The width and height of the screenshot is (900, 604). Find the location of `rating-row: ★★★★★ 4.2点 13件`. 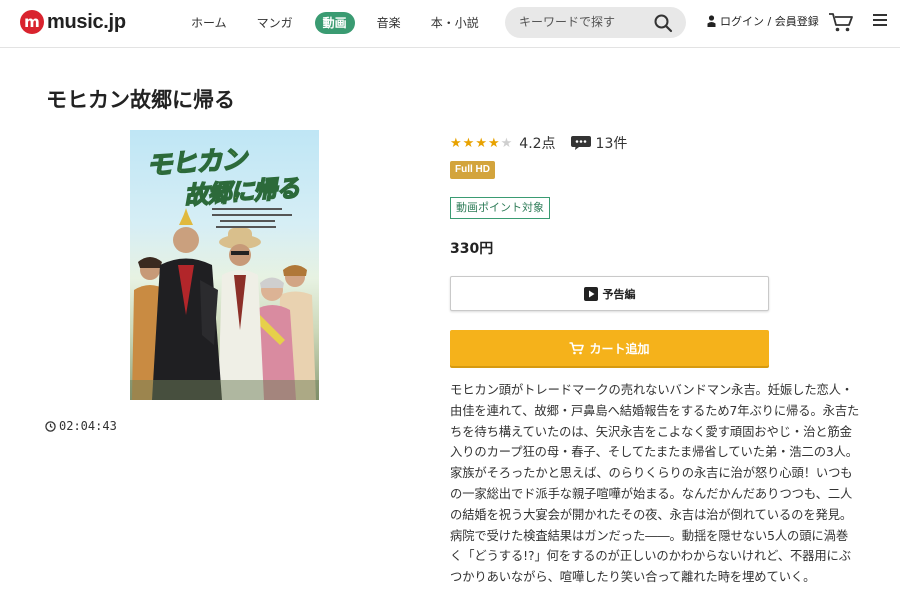

rating-row: ★★★★★ 4.2点 13件 is located at coordinates (538, 143).